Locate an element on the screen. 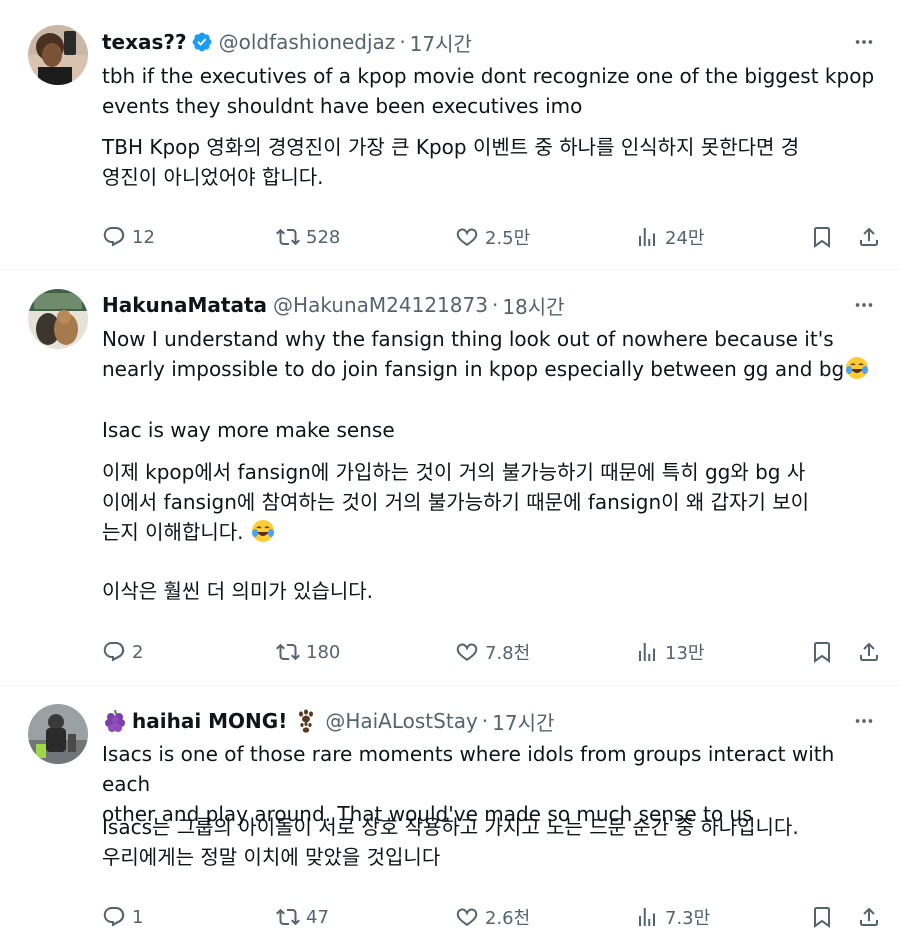 The height and width of the screenshot is (944, 900). like-count: 2.6천 is located at coordinates (508, 918).